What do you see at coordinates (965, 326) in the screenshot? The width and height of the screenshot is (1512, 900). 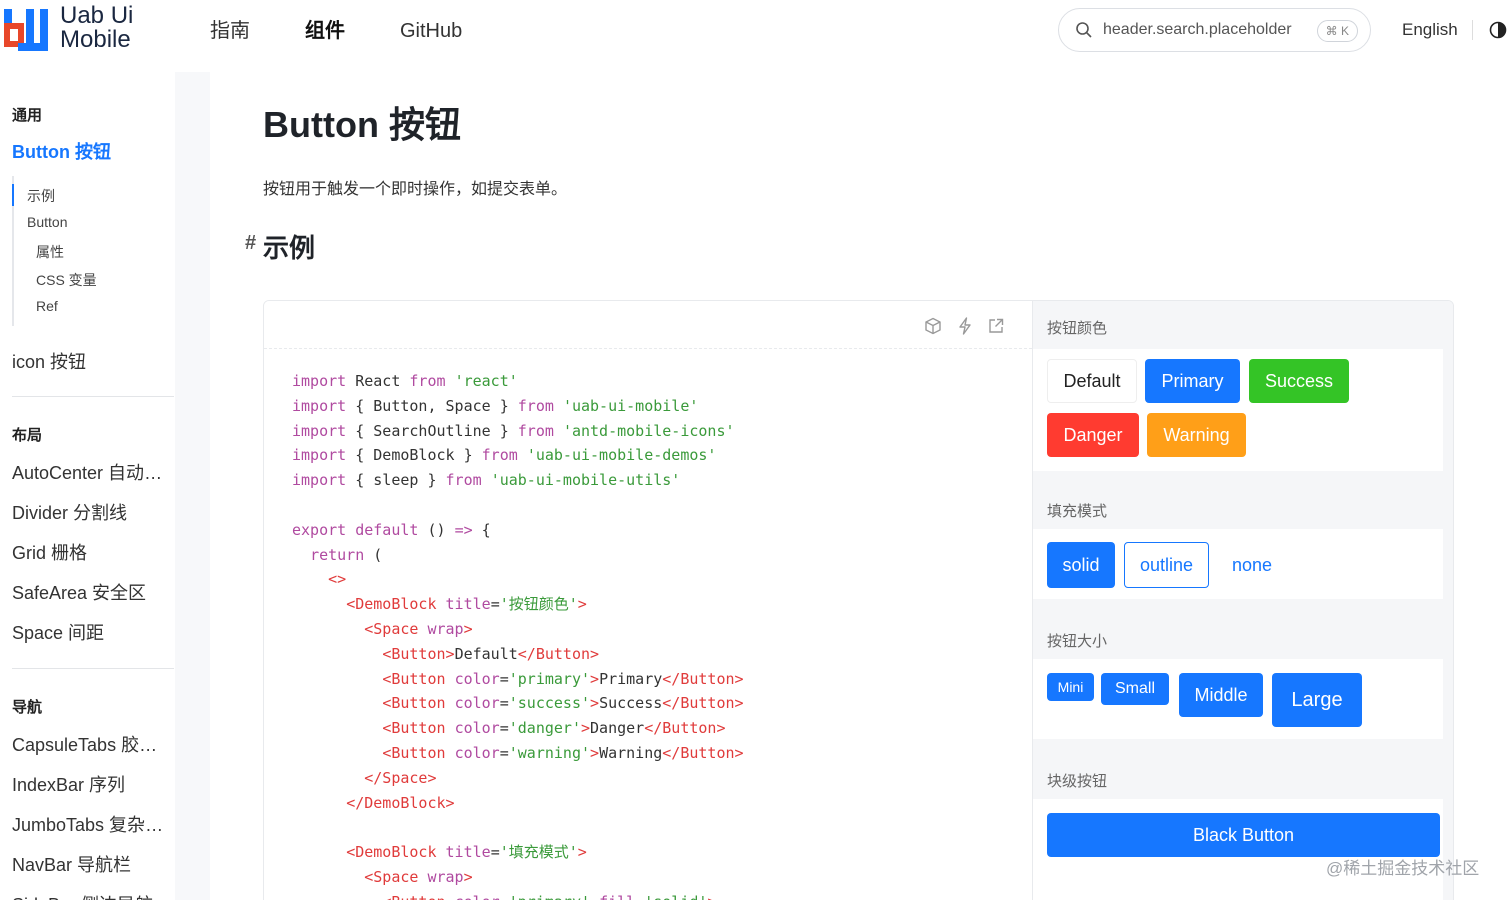 I see `stackblitz-icon` at bounding box center [965, 326].